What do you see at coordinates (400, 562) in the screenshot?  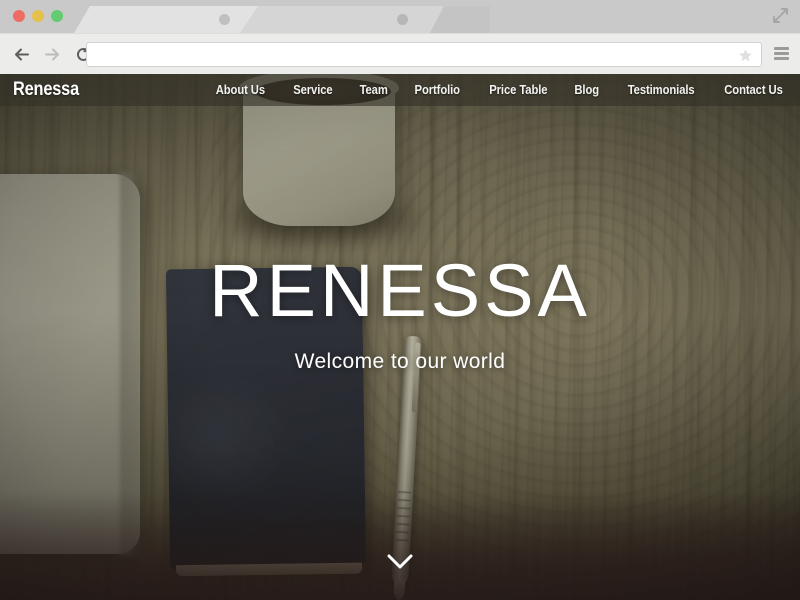 I see `chevron-down-icon` at bounding box center [400, 562].